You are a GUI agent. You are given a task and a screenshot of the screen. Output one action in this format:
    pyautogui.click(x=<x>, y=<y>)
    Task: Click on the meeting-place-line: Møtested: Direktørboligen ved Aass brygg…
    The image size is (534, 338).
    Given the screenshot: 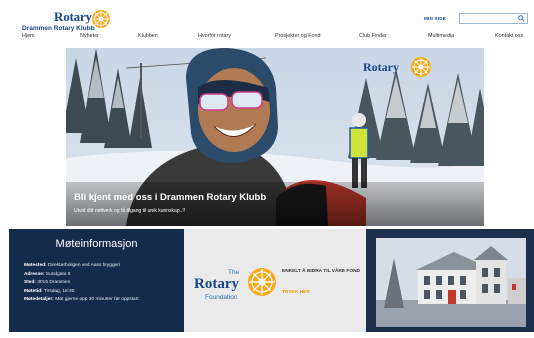 What is the action you would take?
    pyautogui.click(x=72, y=265)
    